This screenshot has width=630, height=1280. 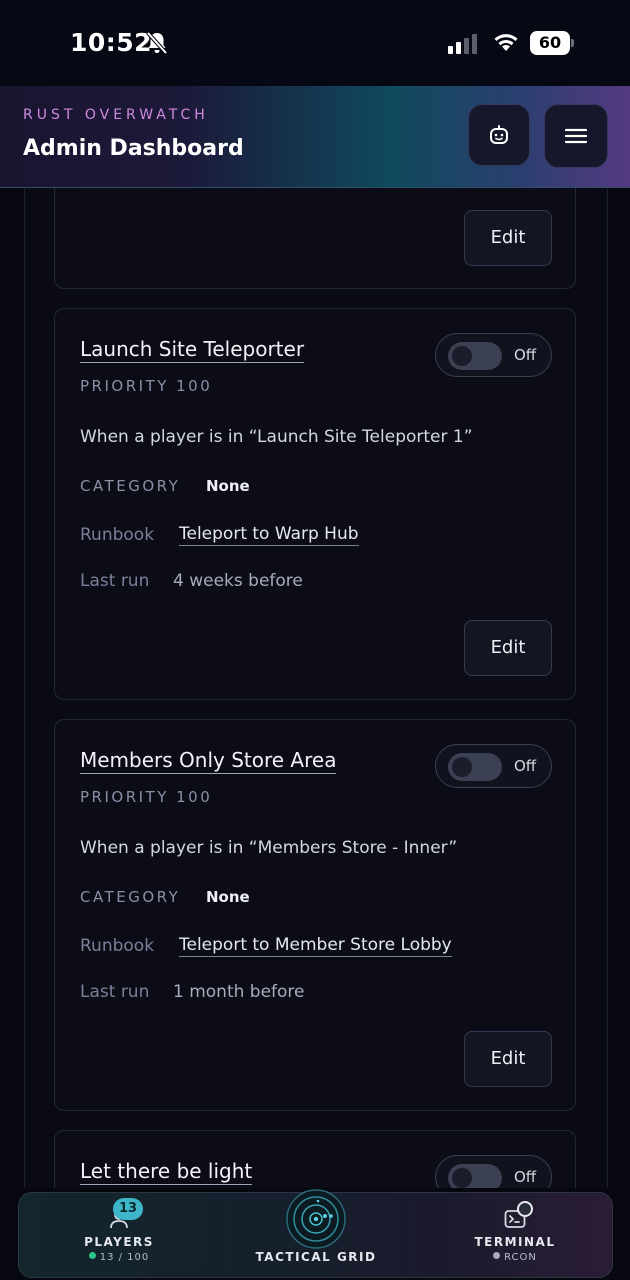 What do you see at coordinates (462, 44) in the screenshot?
I see `cell-signal-icon` at bounding box center [462, 44].